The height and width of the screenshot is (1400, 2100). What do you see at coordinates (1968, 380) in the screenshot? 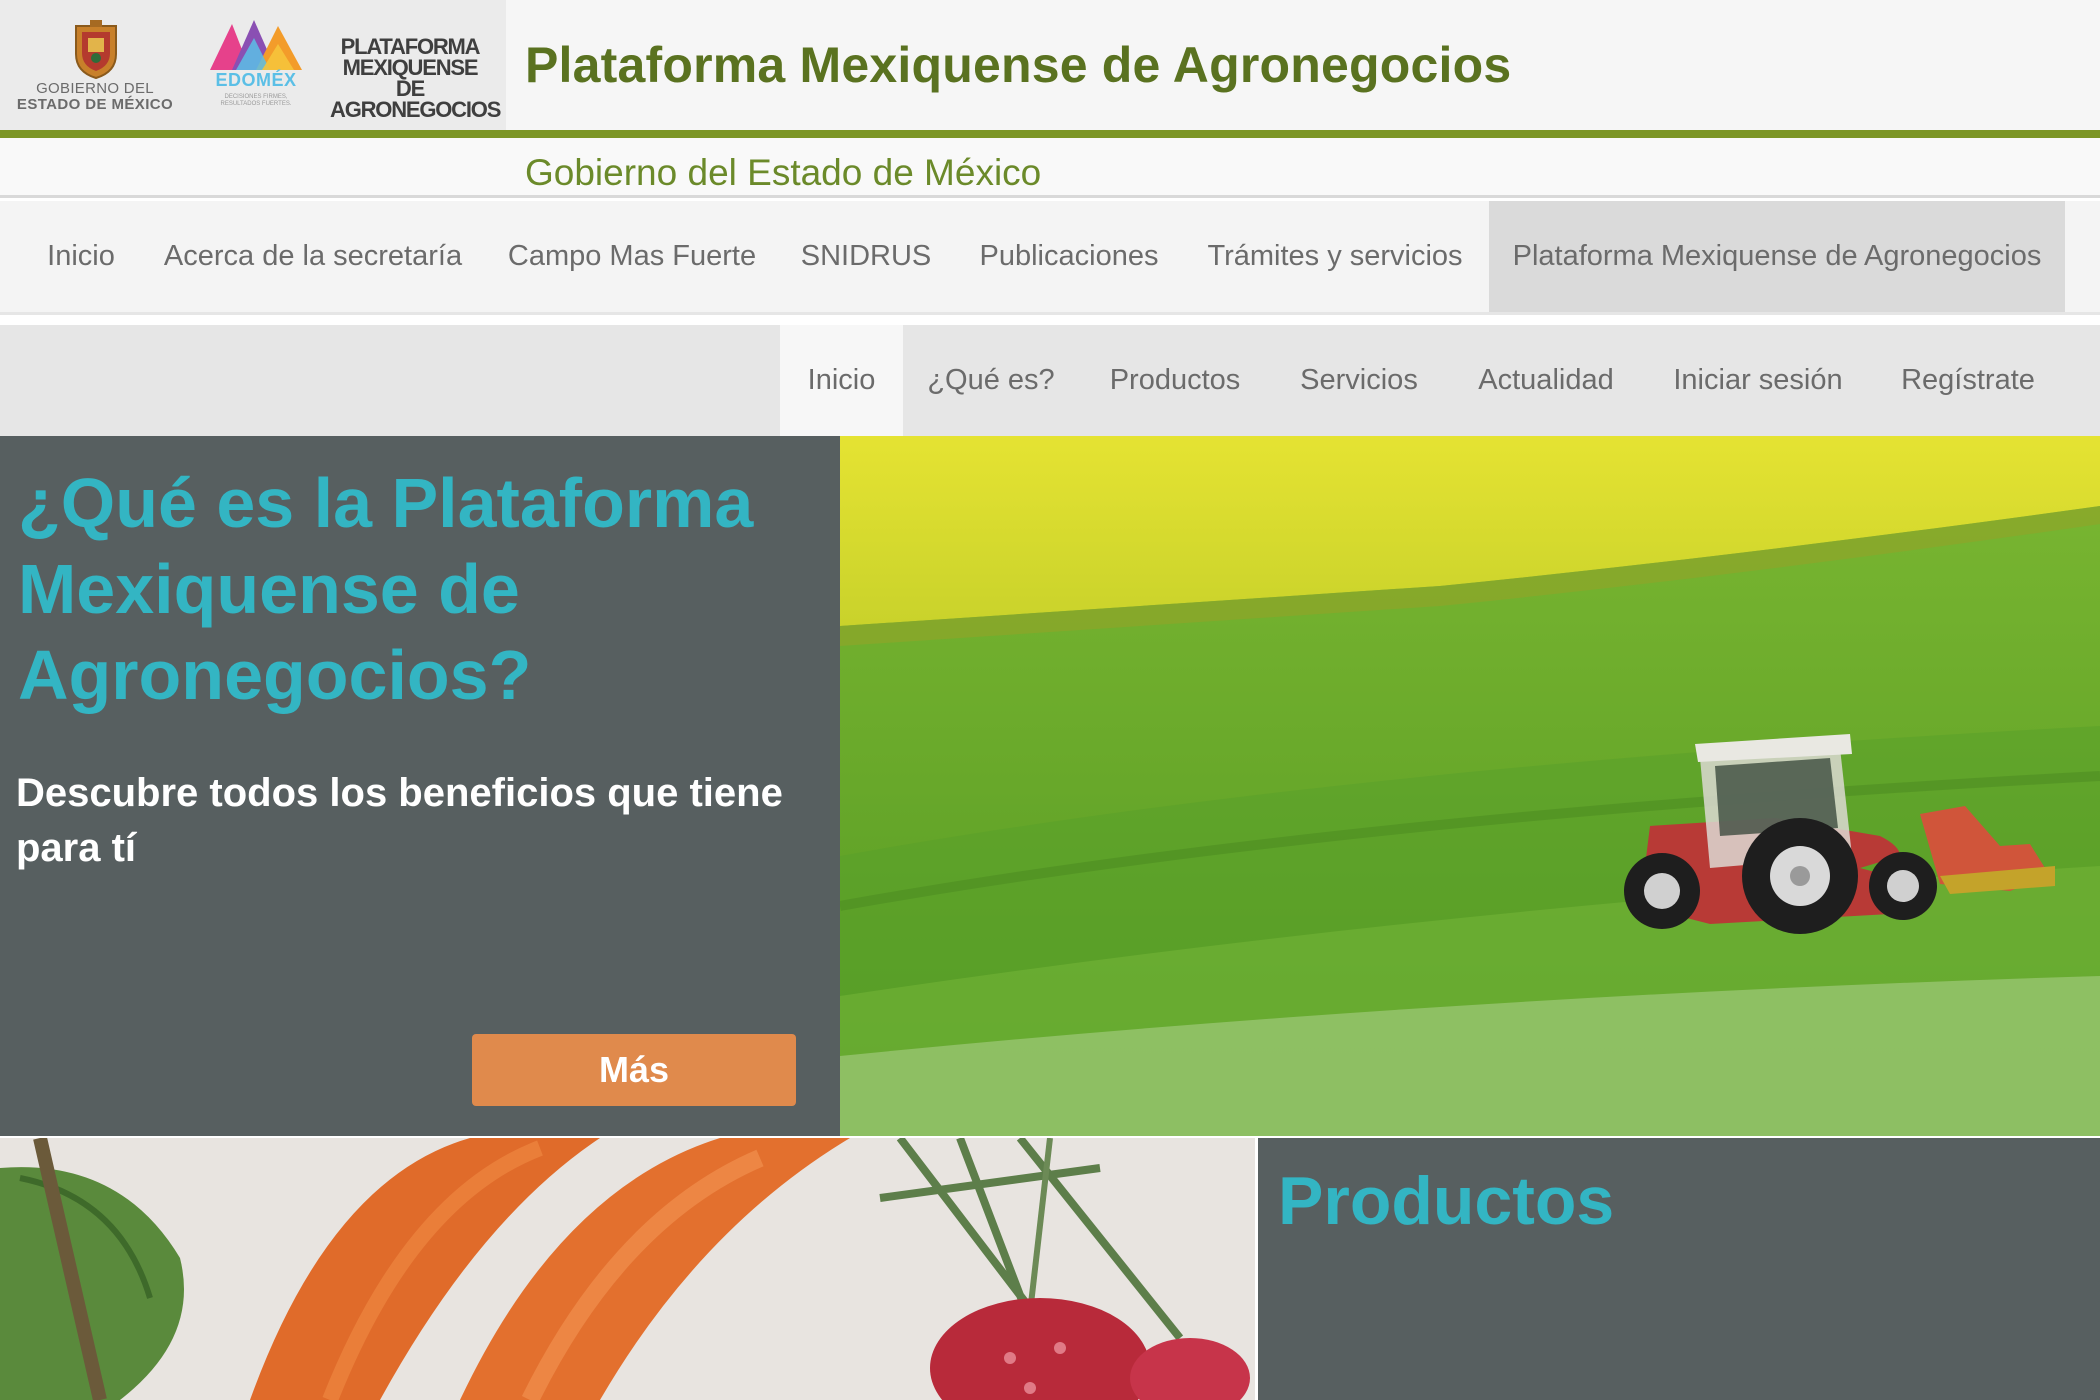
I see `sub-nav-registrate: Regístrate` at bounding box center [1968, 380].